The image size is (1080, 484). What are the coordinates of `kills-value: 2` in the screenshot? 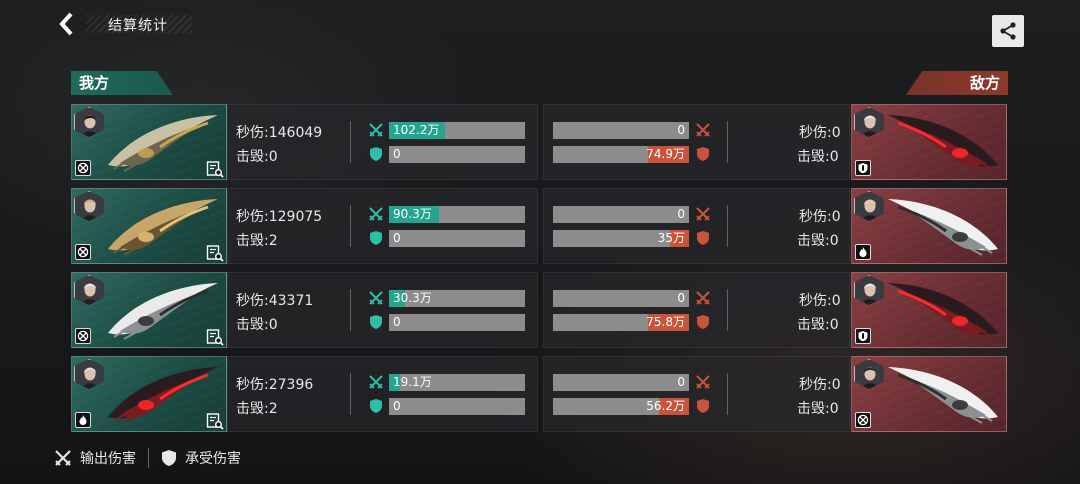 It's located at (273, 409).